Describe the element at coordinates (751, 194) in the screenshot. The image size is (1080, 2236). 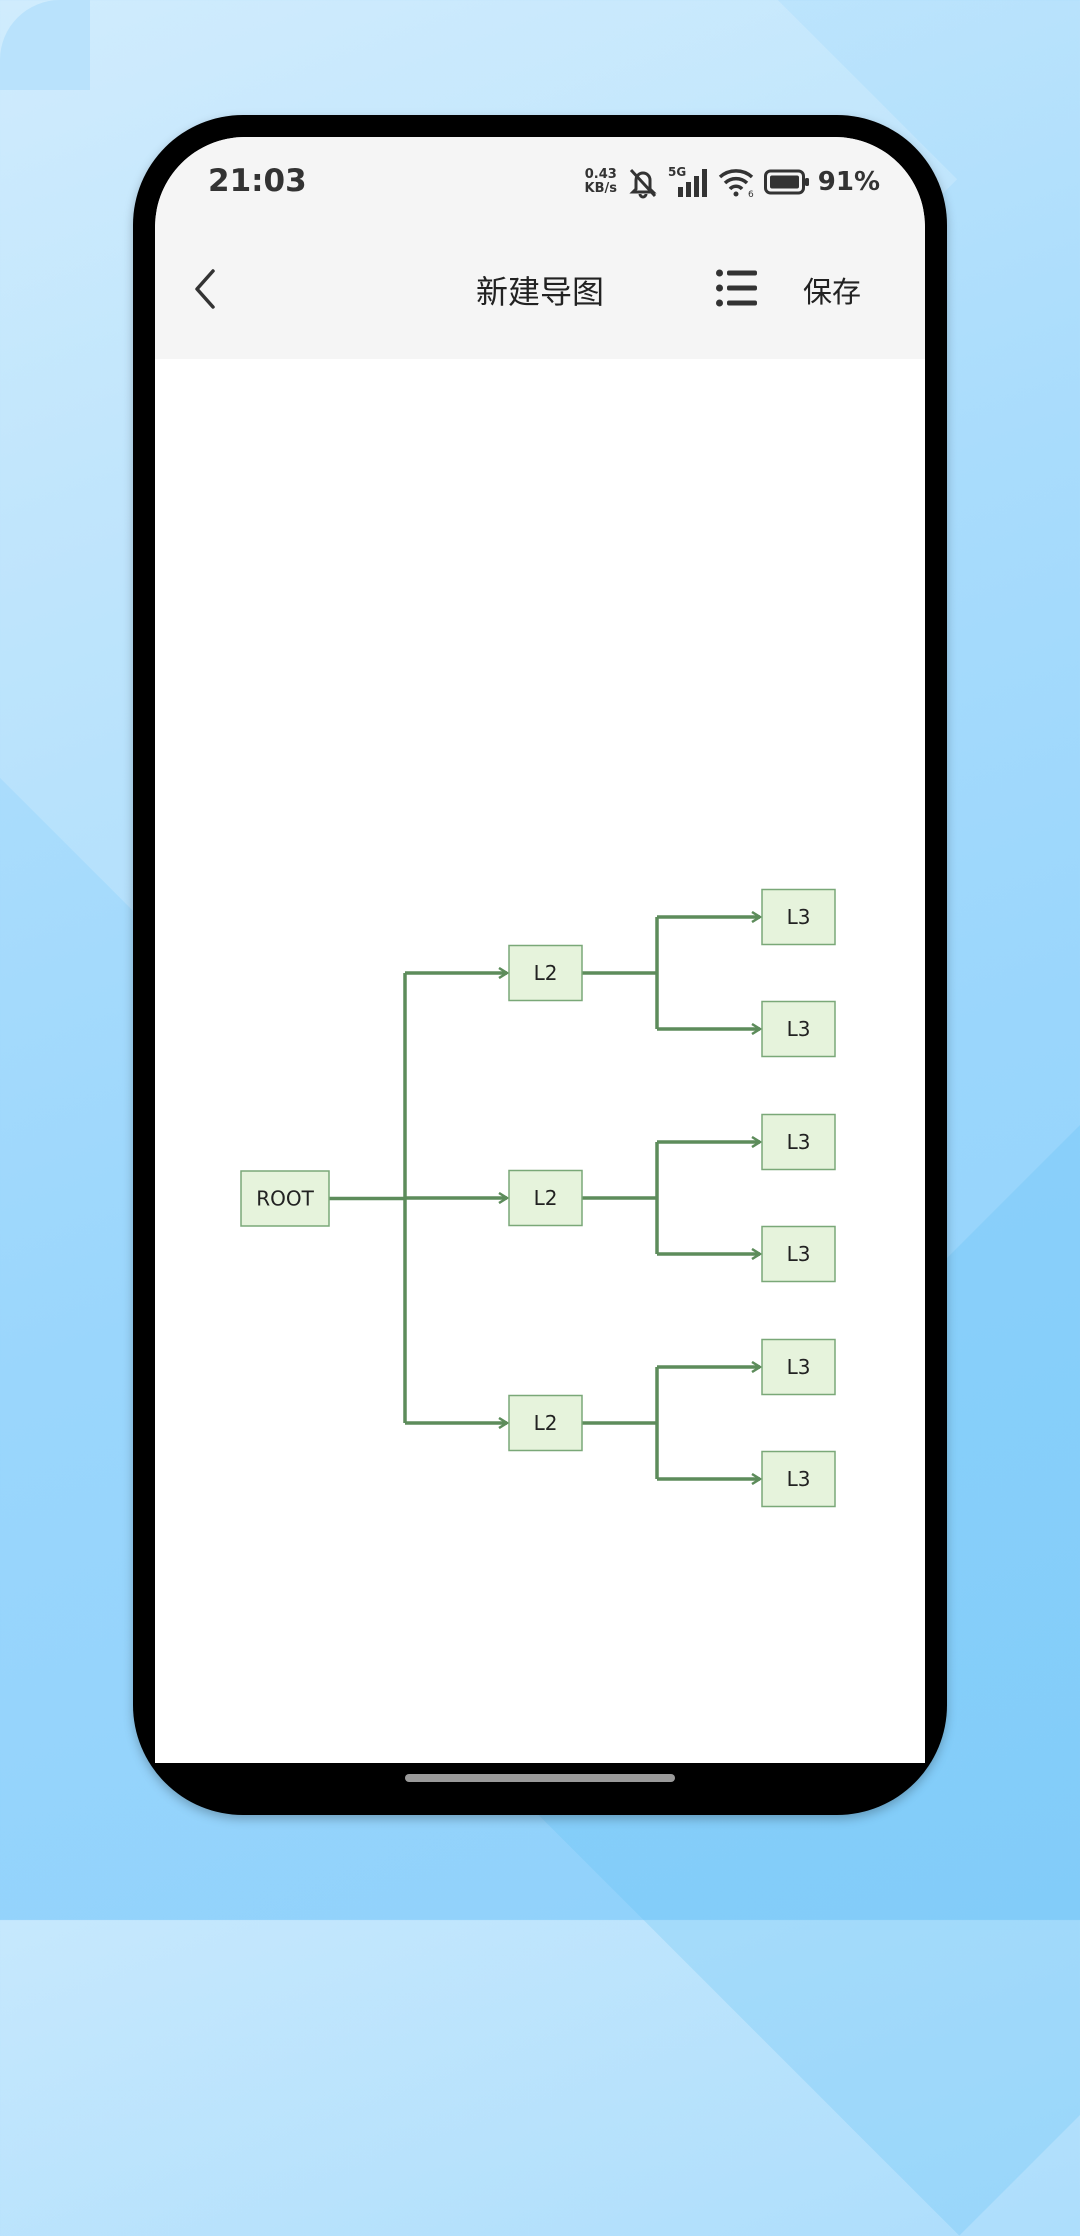
I see `svg-text: 6` at that location.